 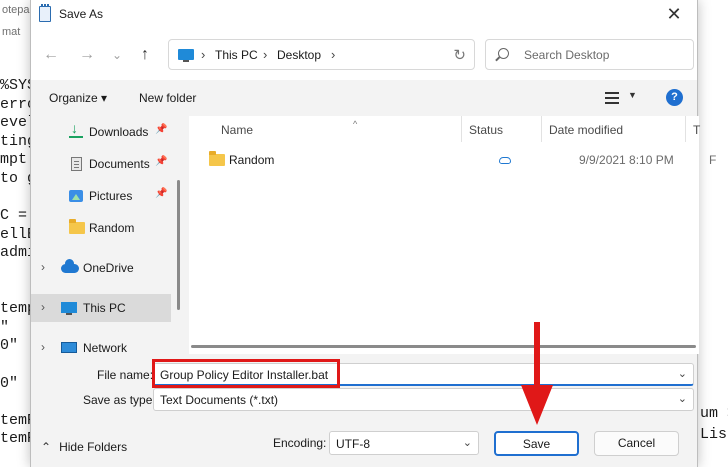 What do you see at coordinates (692, 130) in the screenshot?
I see `column-header-type: T` at bounding box center [692, 130].